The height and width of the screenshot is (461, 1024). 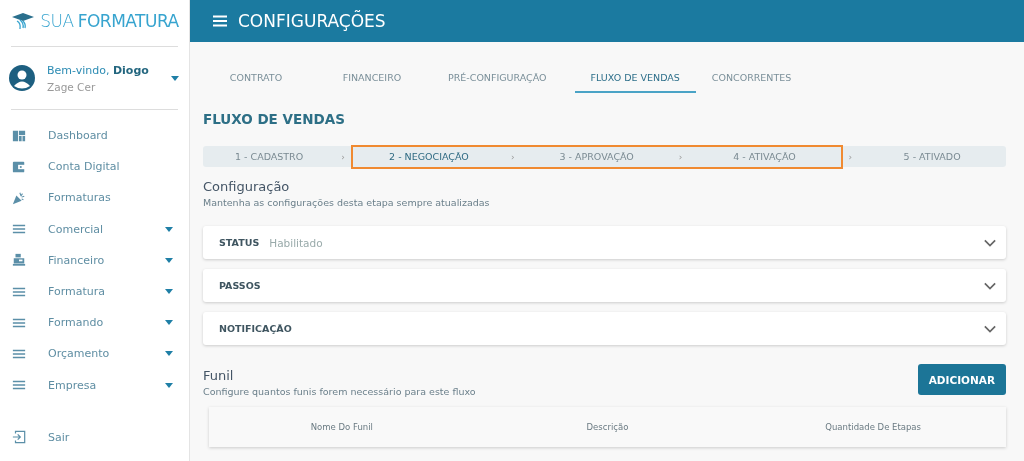 What do you see at coordinates (110, 167) in the screenshot?
I see `sidebar-item: Conta Digital` at bounding box center [110, 167].